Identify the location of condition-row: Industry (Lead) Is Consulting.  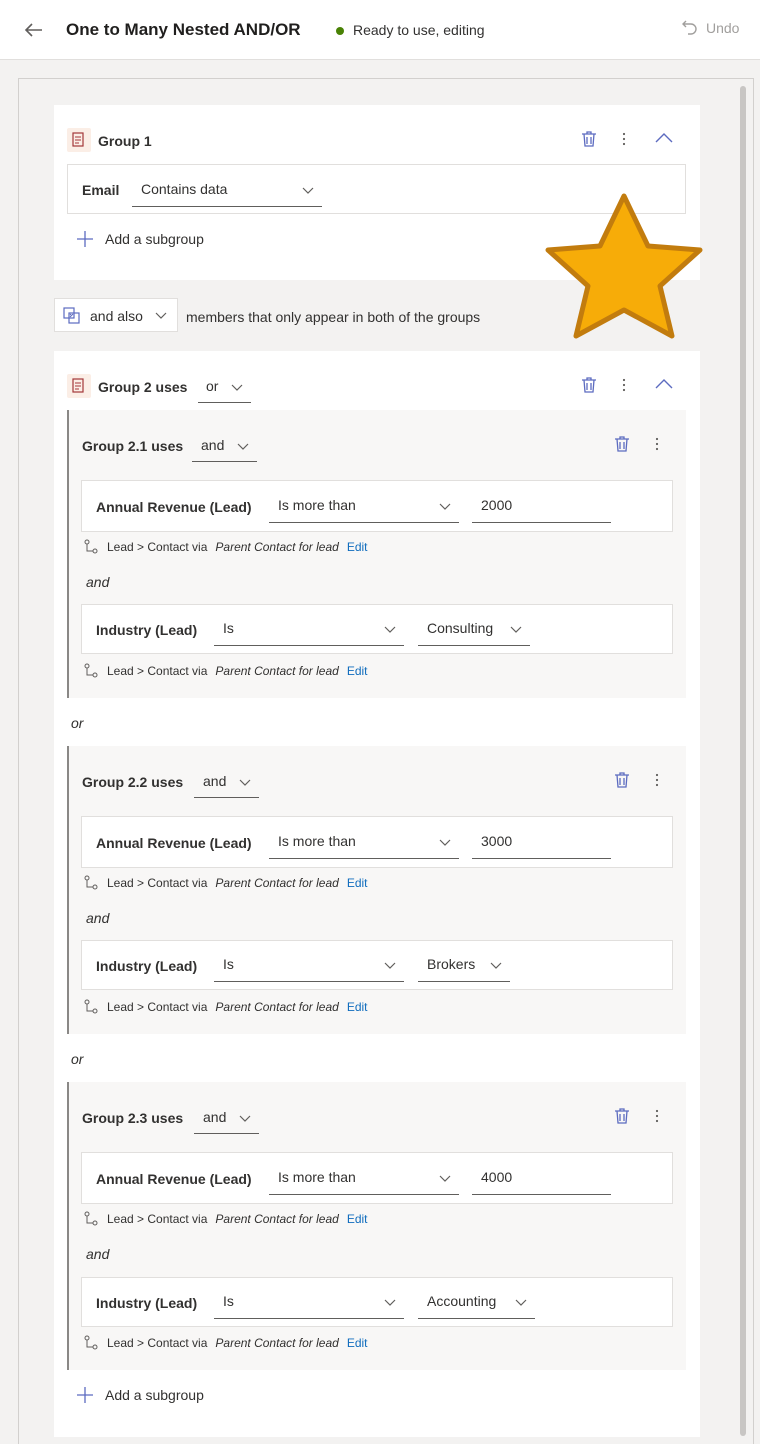
(377, 629).